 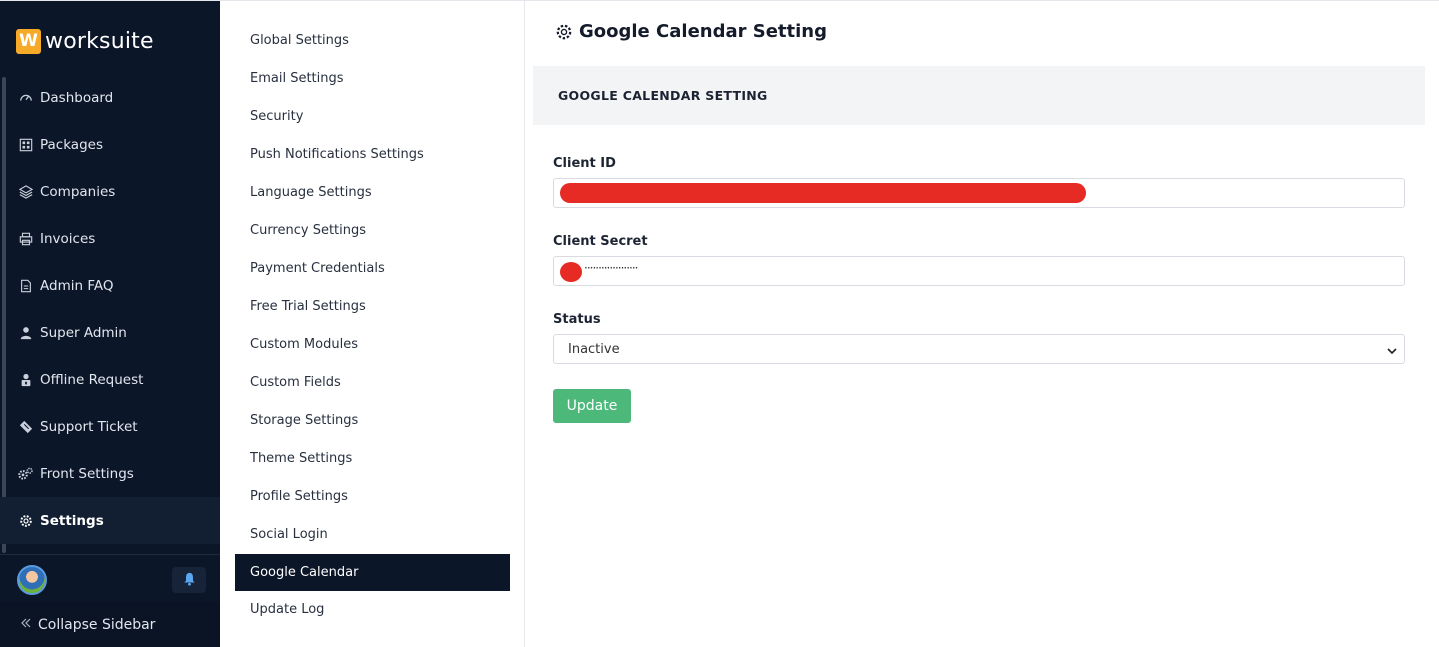 I want to click on brand-name: worksuite, so click(x=99, y=41).